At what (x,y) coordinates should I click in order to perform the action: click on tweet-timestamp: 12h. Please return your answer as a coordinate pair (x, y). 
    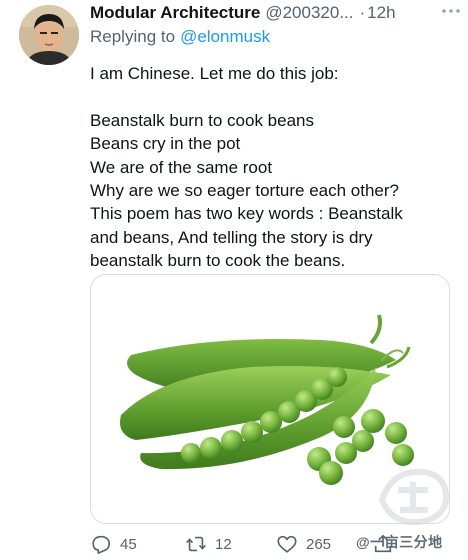
    Looking at the image, I should click on (381, 13).